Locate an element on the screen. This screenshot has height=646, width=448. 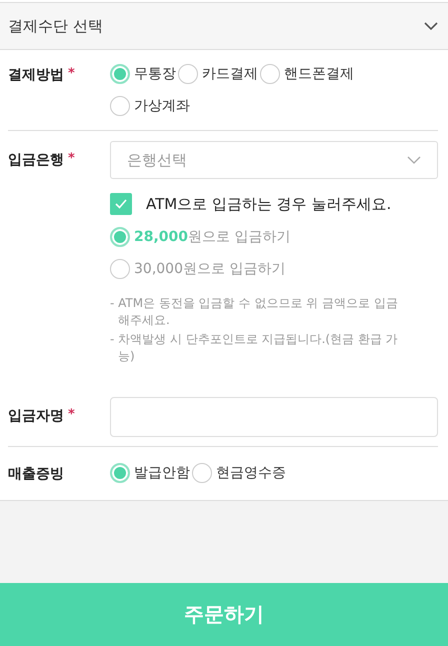
payment-method-dropdown: 결제수단 선택 is located at coordinates (224, 26).